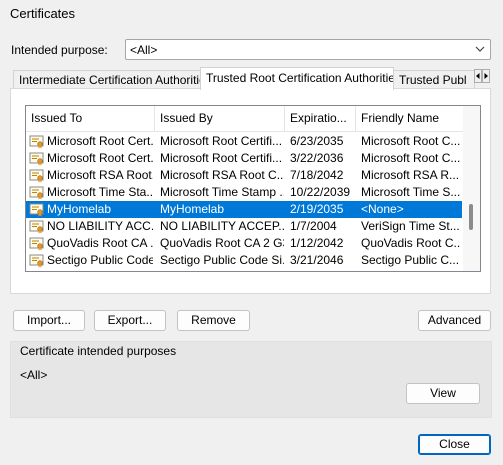 This screenshot has width=503, height=465. What do you see at coordinates (471, 188) in the screenshot?
I see `vertical-scrollbar` at bounding box center [471, 188].